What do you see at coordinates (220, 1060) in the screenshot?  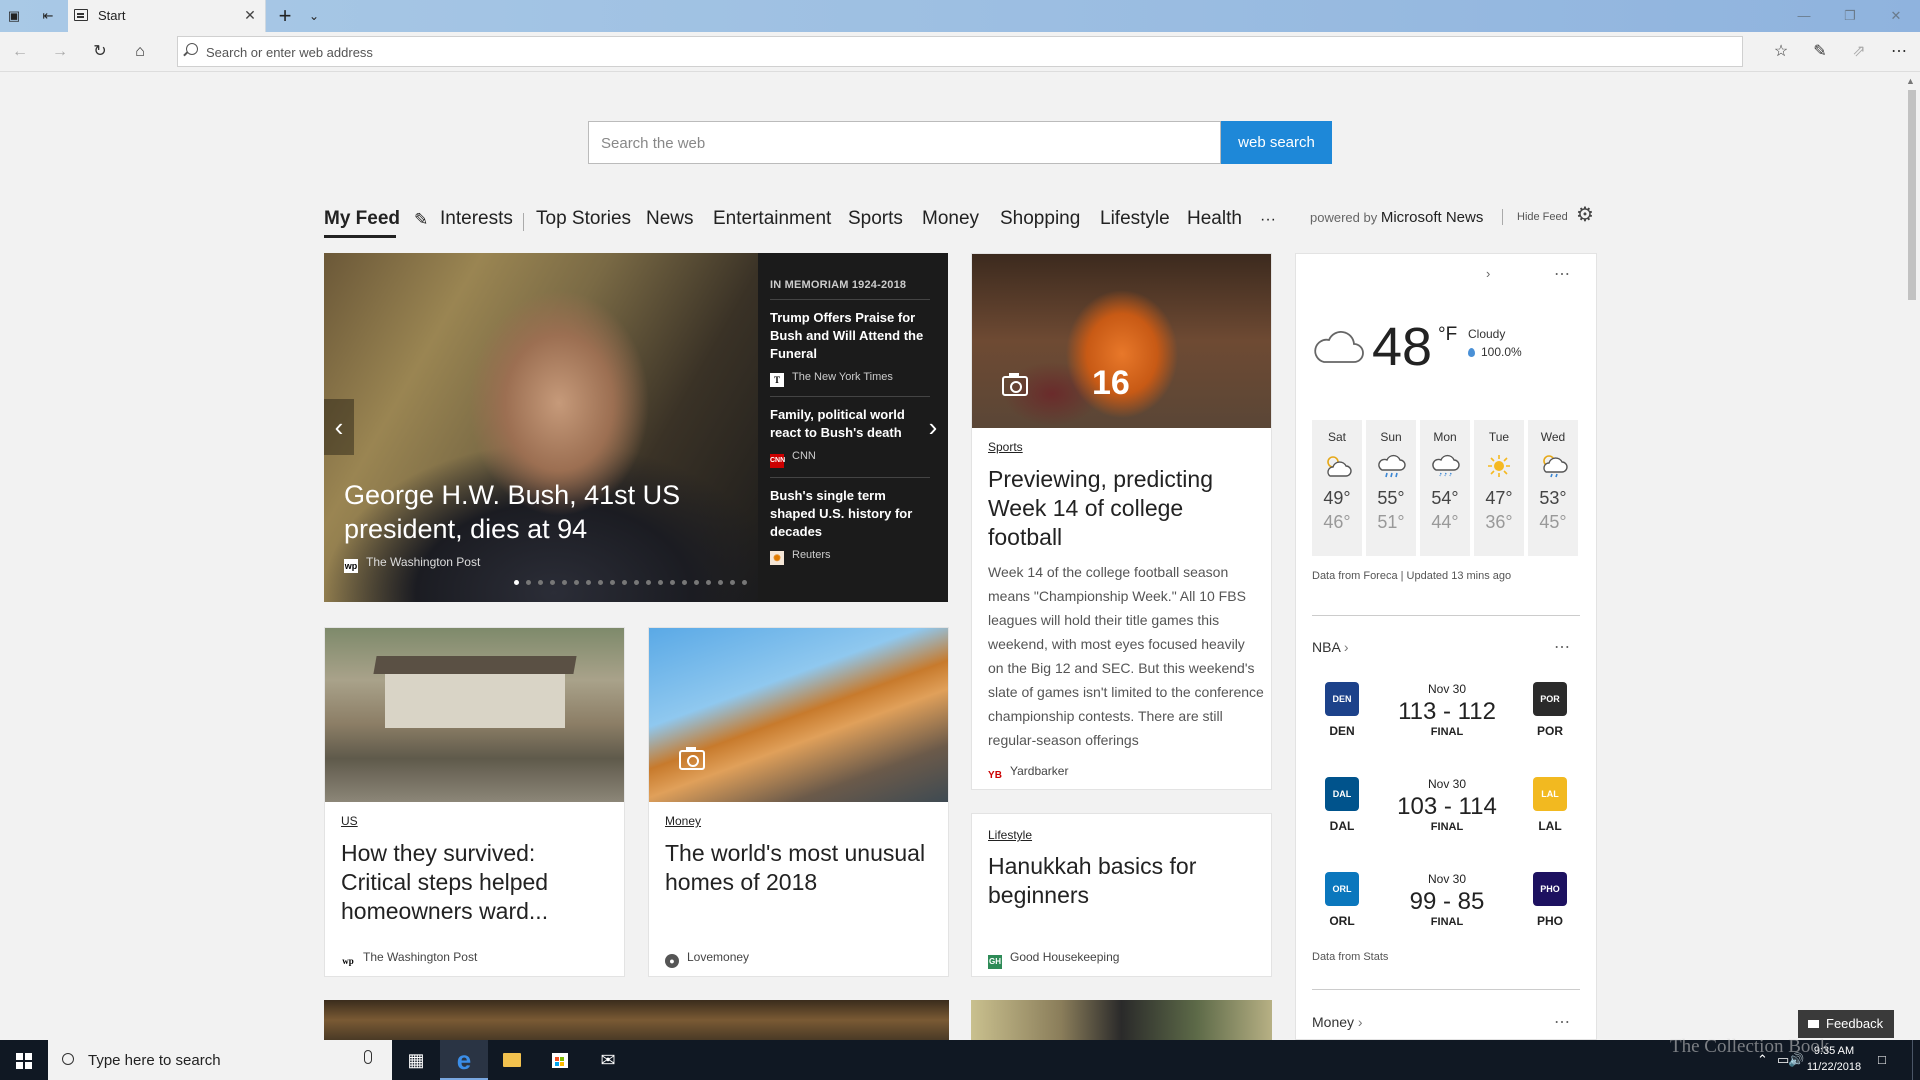 I see `taskbar-search-box: Type here to search` at bounding box center [220, 1060].